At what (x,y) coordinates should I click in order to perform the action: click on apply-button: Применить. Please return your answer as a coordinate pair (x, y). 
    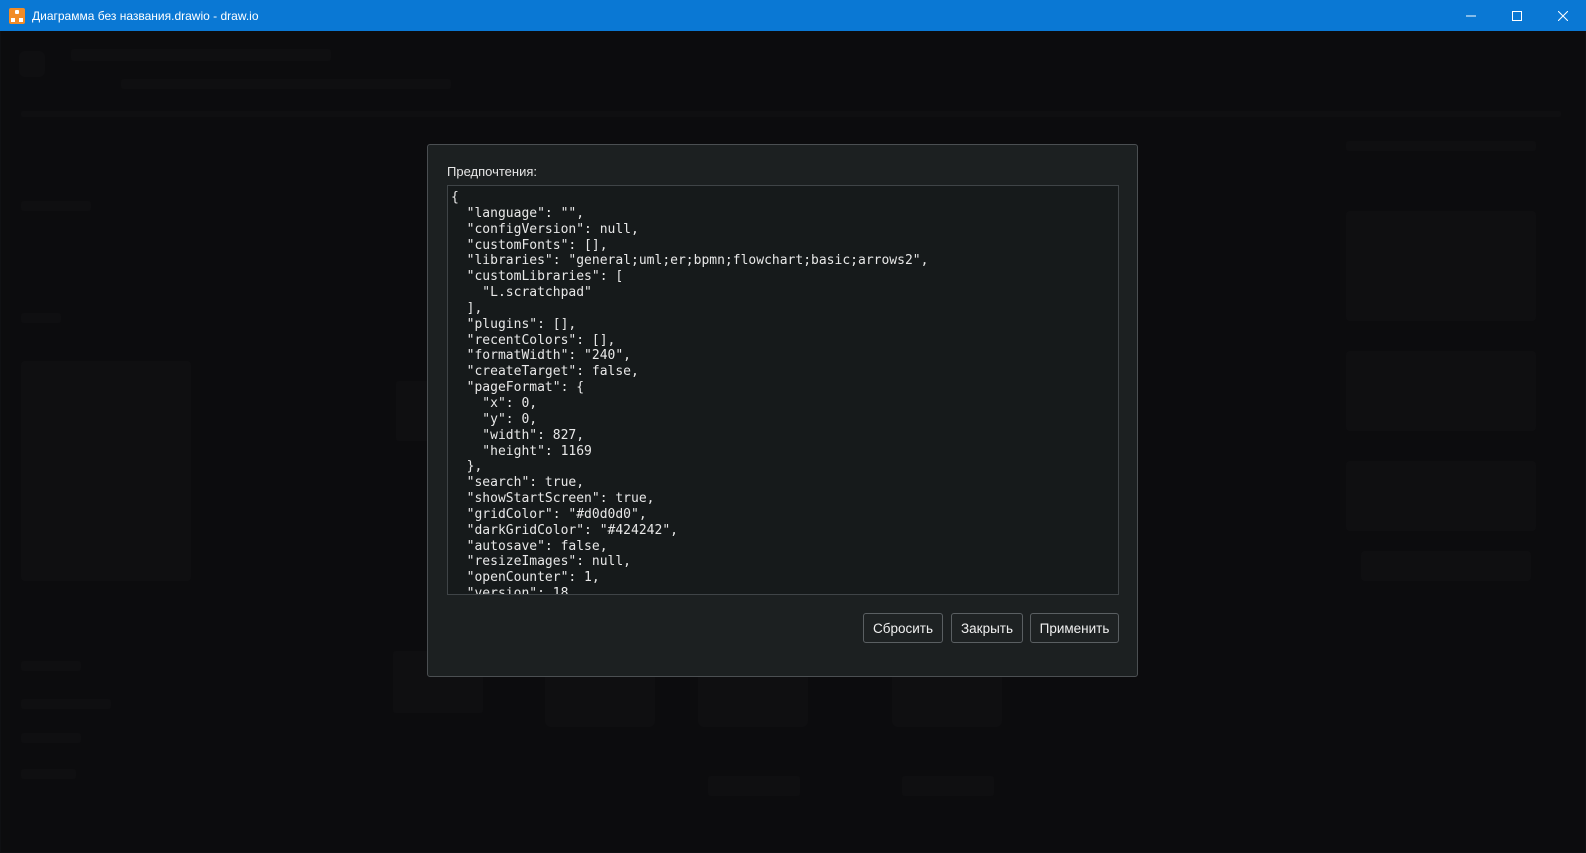
    Looking at the image, I should click on (1074, 628).